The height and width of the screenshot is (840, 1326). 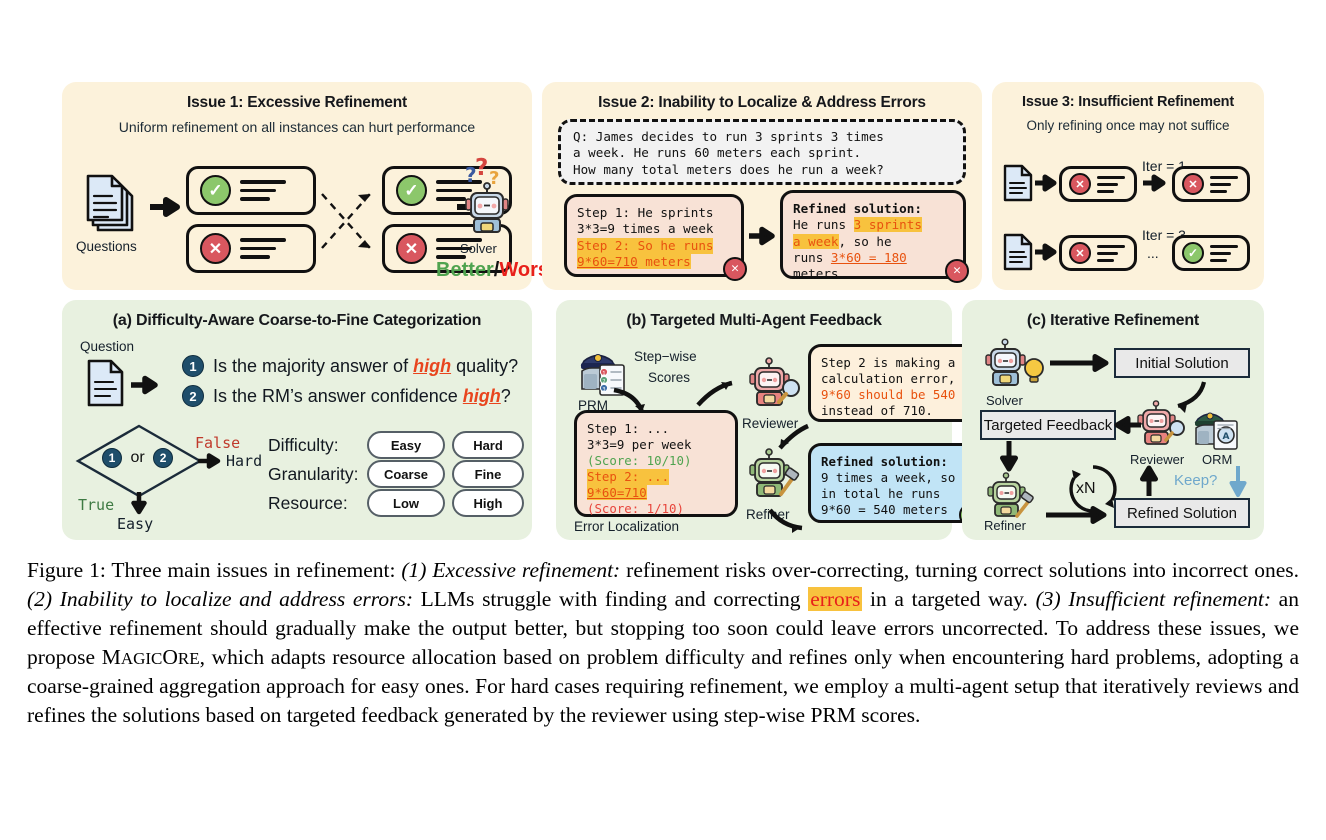 I want to click on check-question-1: 1 Is the majority answer of high quality?, so click(x=350, y=366).